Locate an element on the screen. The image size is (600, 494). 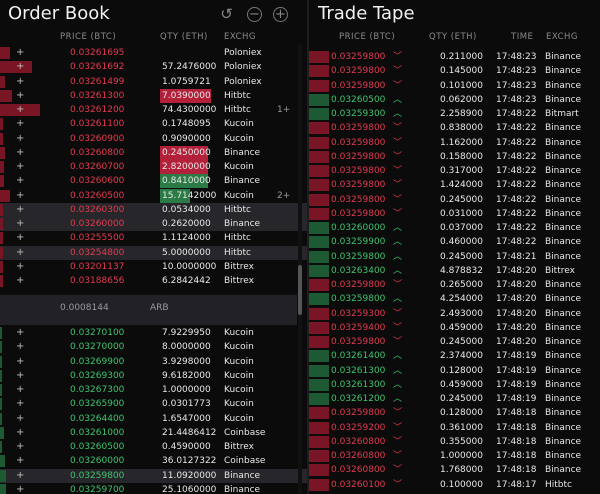
trade-row: 0.03261300 ︿ 0.128000 17:48:19 Binance is located at coordinates (454, 371).